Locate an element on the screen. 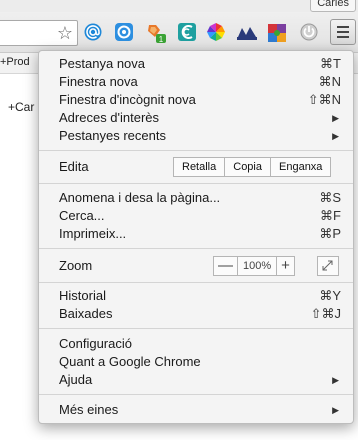 The image size is (358, 440). profile-button: Carles is located at coordinates (333, 6).